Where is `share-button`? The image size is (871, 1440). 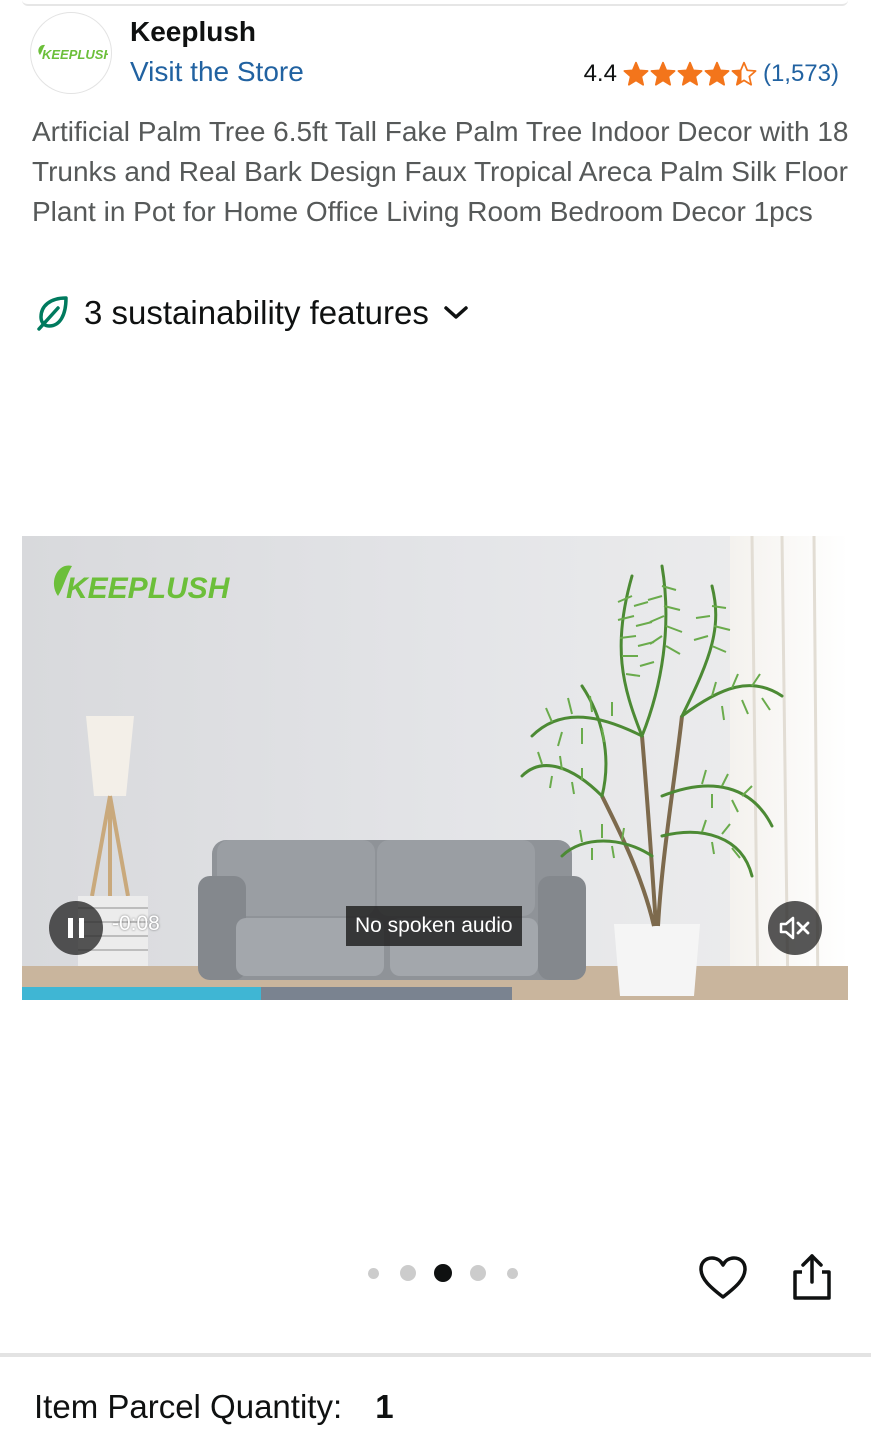 share-button is located at coordinates (812, 1279).